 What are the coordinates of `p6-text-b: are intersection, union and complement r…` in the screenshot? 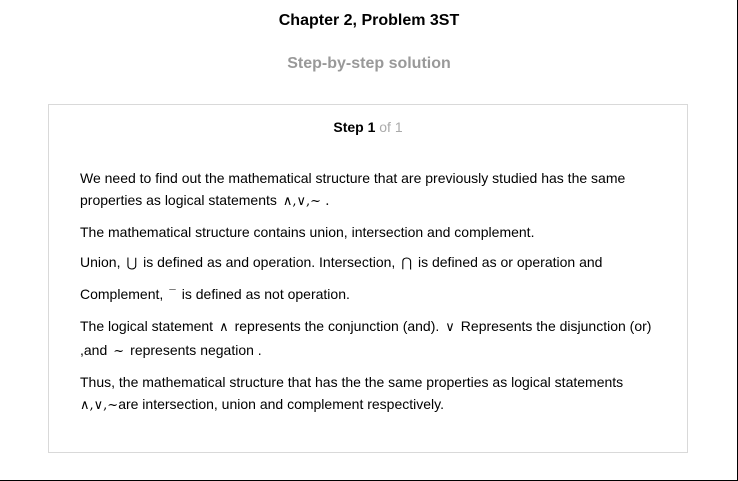 It's located at (281, 404).